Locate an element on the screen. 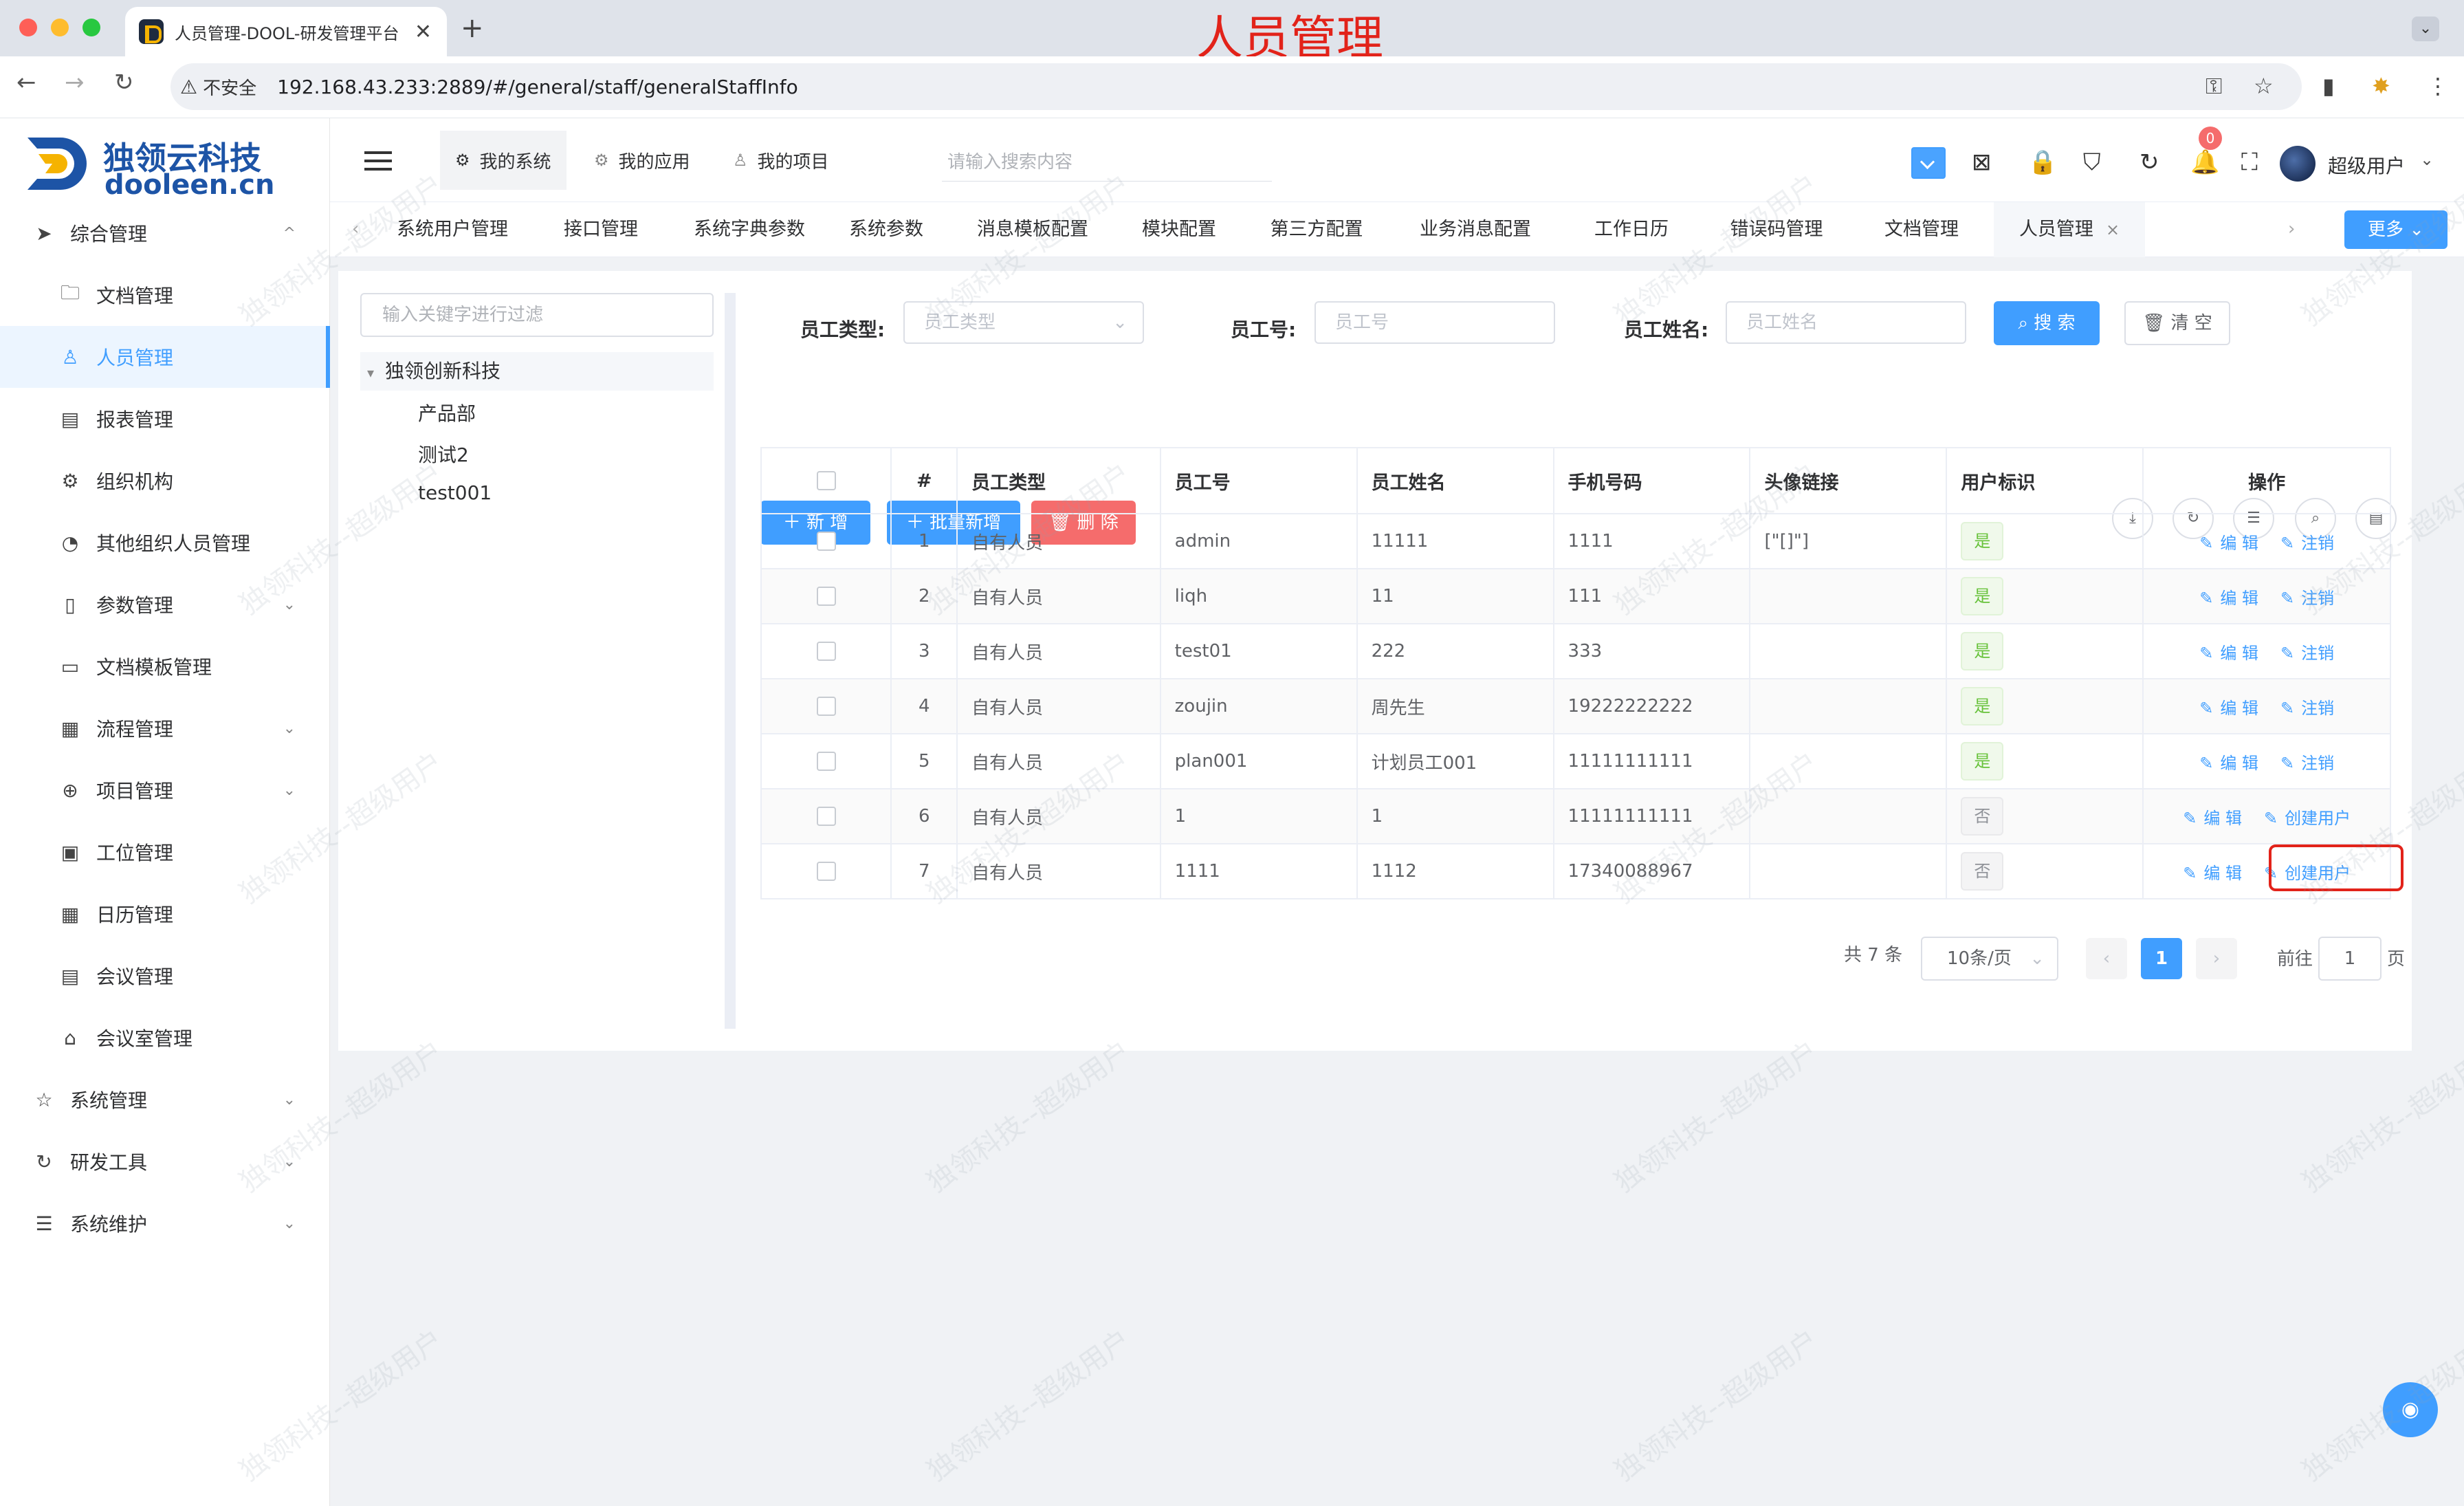 The height and width of the screenshot is (1506, 2464). page-tab: 接口管理 is located at coordinates (601, 229).